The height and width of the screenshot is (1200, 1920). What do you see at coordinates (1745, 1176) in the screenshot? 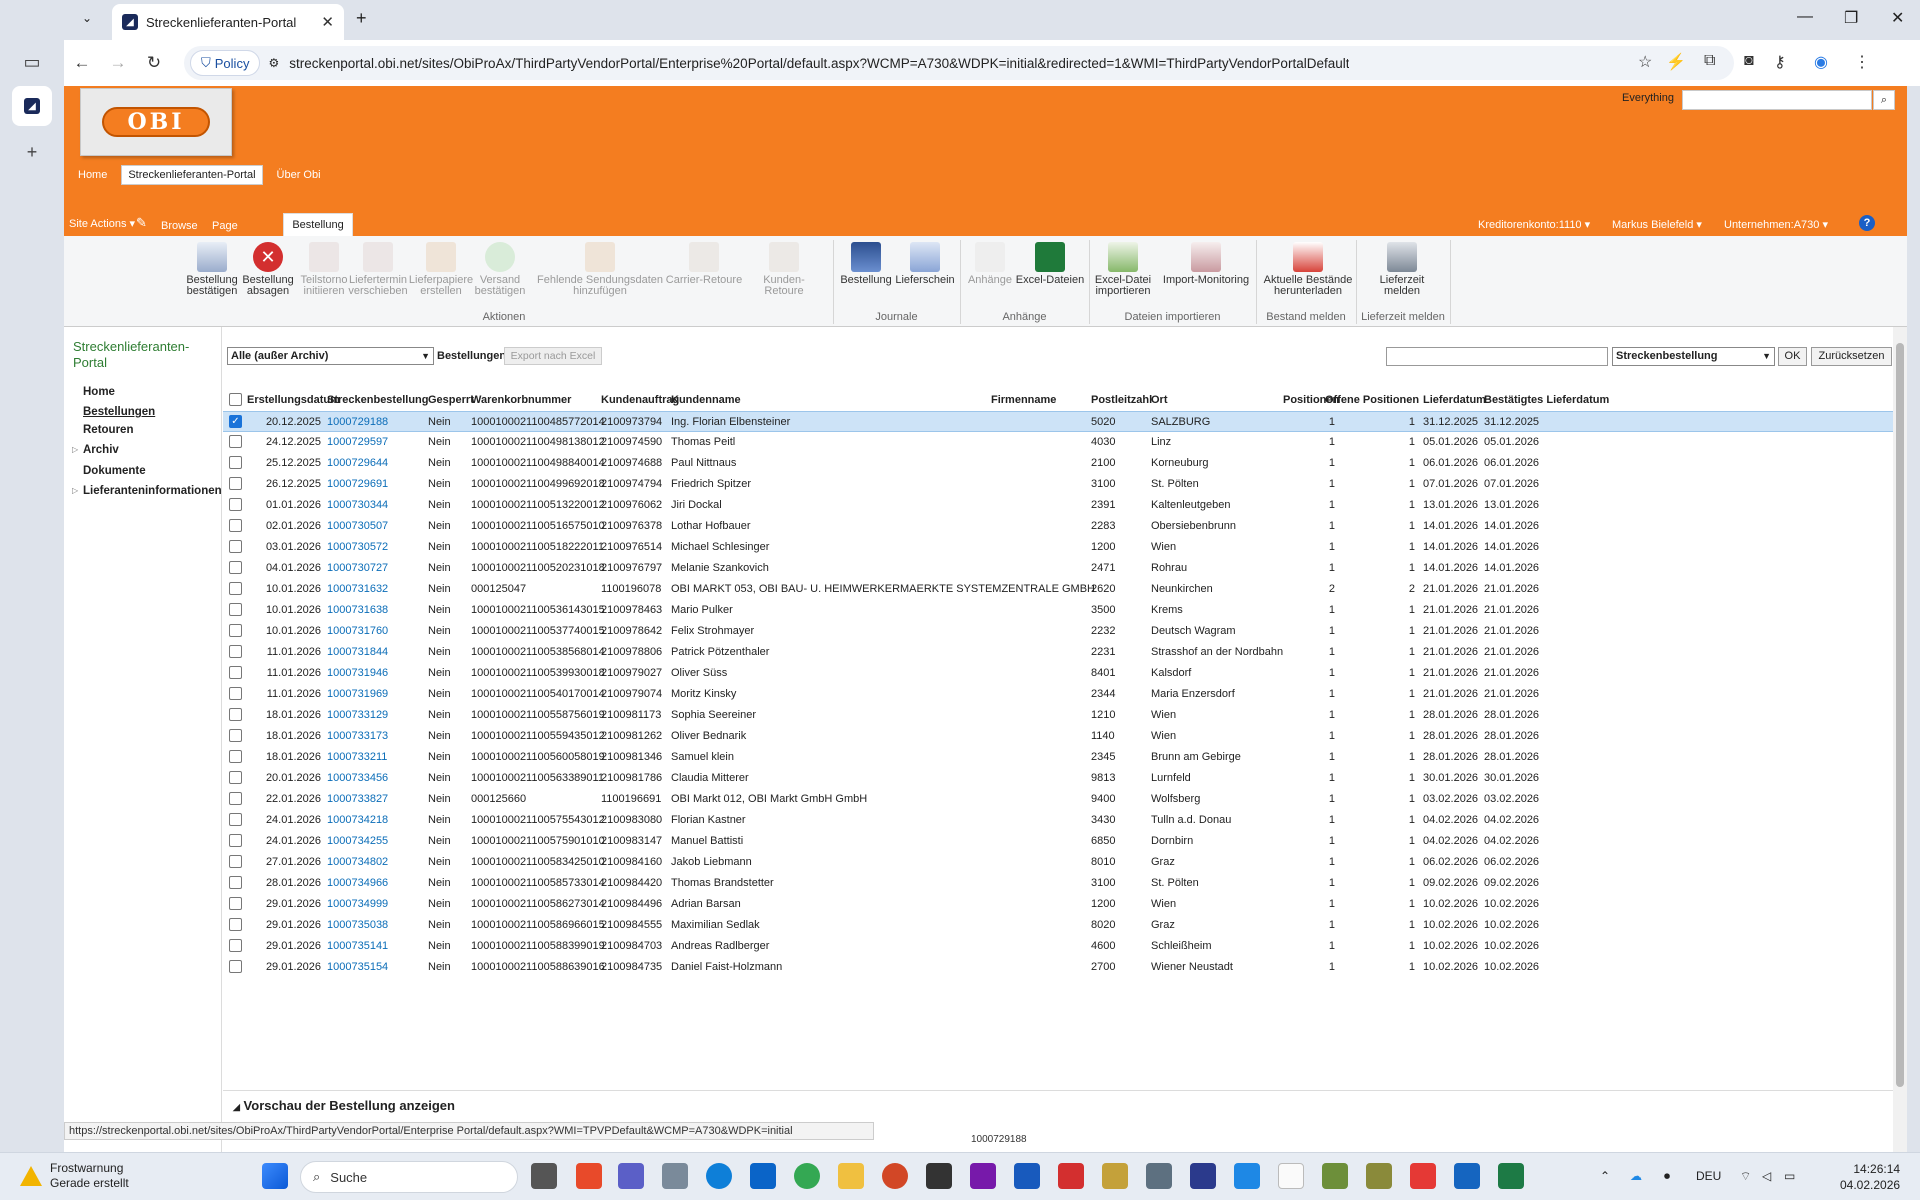
I see `wifi-icon: ⌔` at bounding box center [1745, 1176].